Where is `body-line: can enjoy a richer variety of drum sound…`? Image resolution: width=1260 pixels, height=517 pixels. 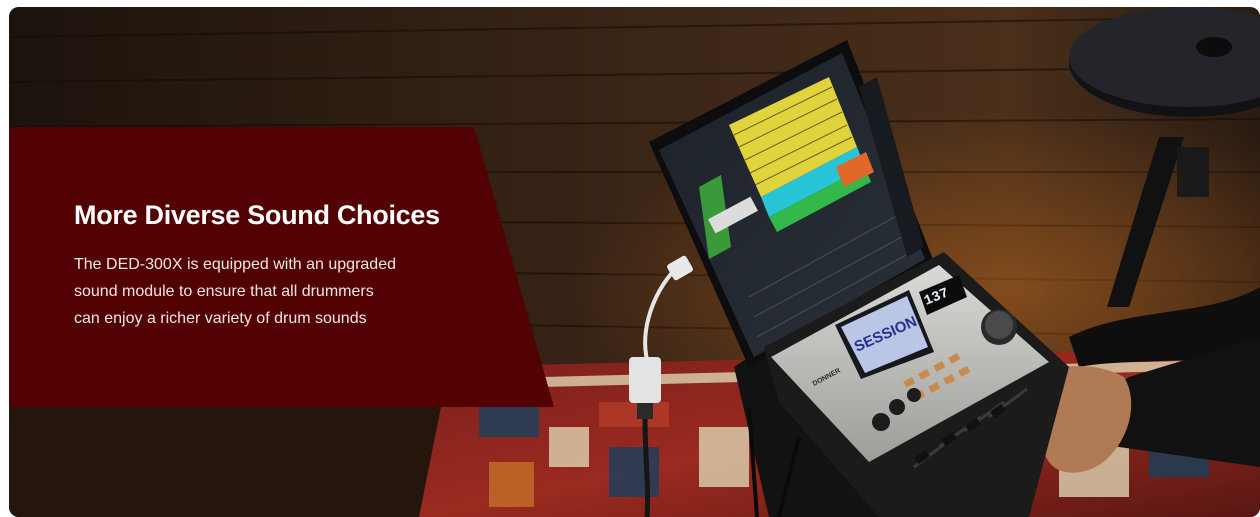
body-line: can enjoy a richer variety of drum sound… is located at coordinates (220, 318).